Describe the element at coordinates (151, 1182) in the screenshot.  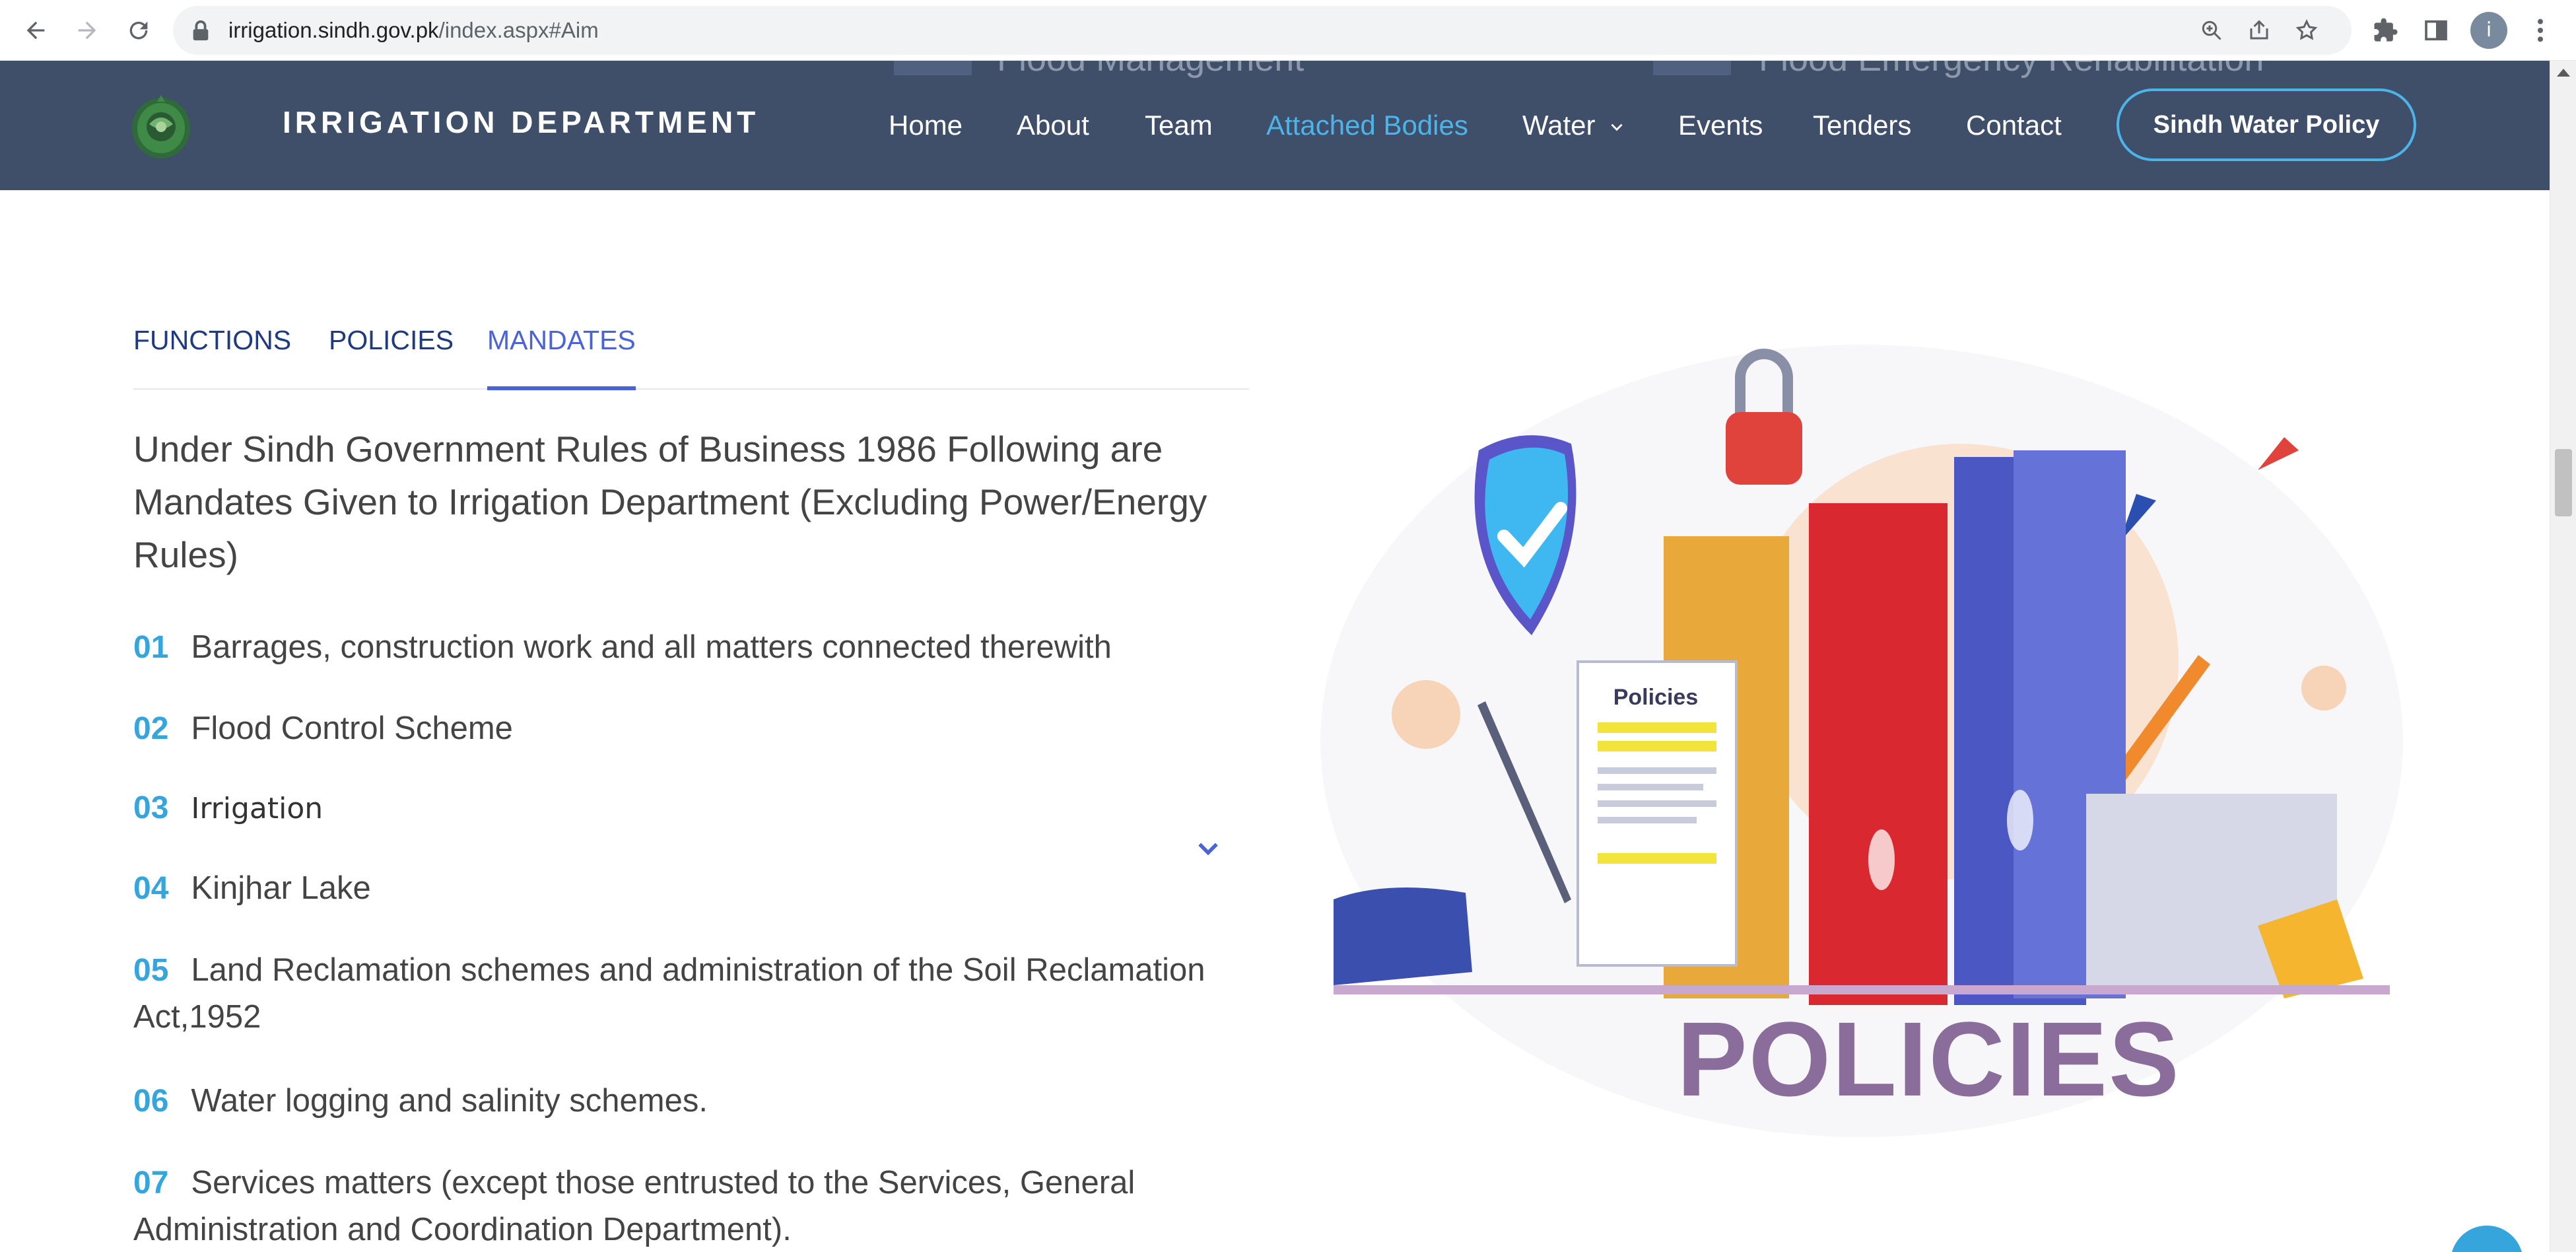
I see `mandate-number: 07` at that location.